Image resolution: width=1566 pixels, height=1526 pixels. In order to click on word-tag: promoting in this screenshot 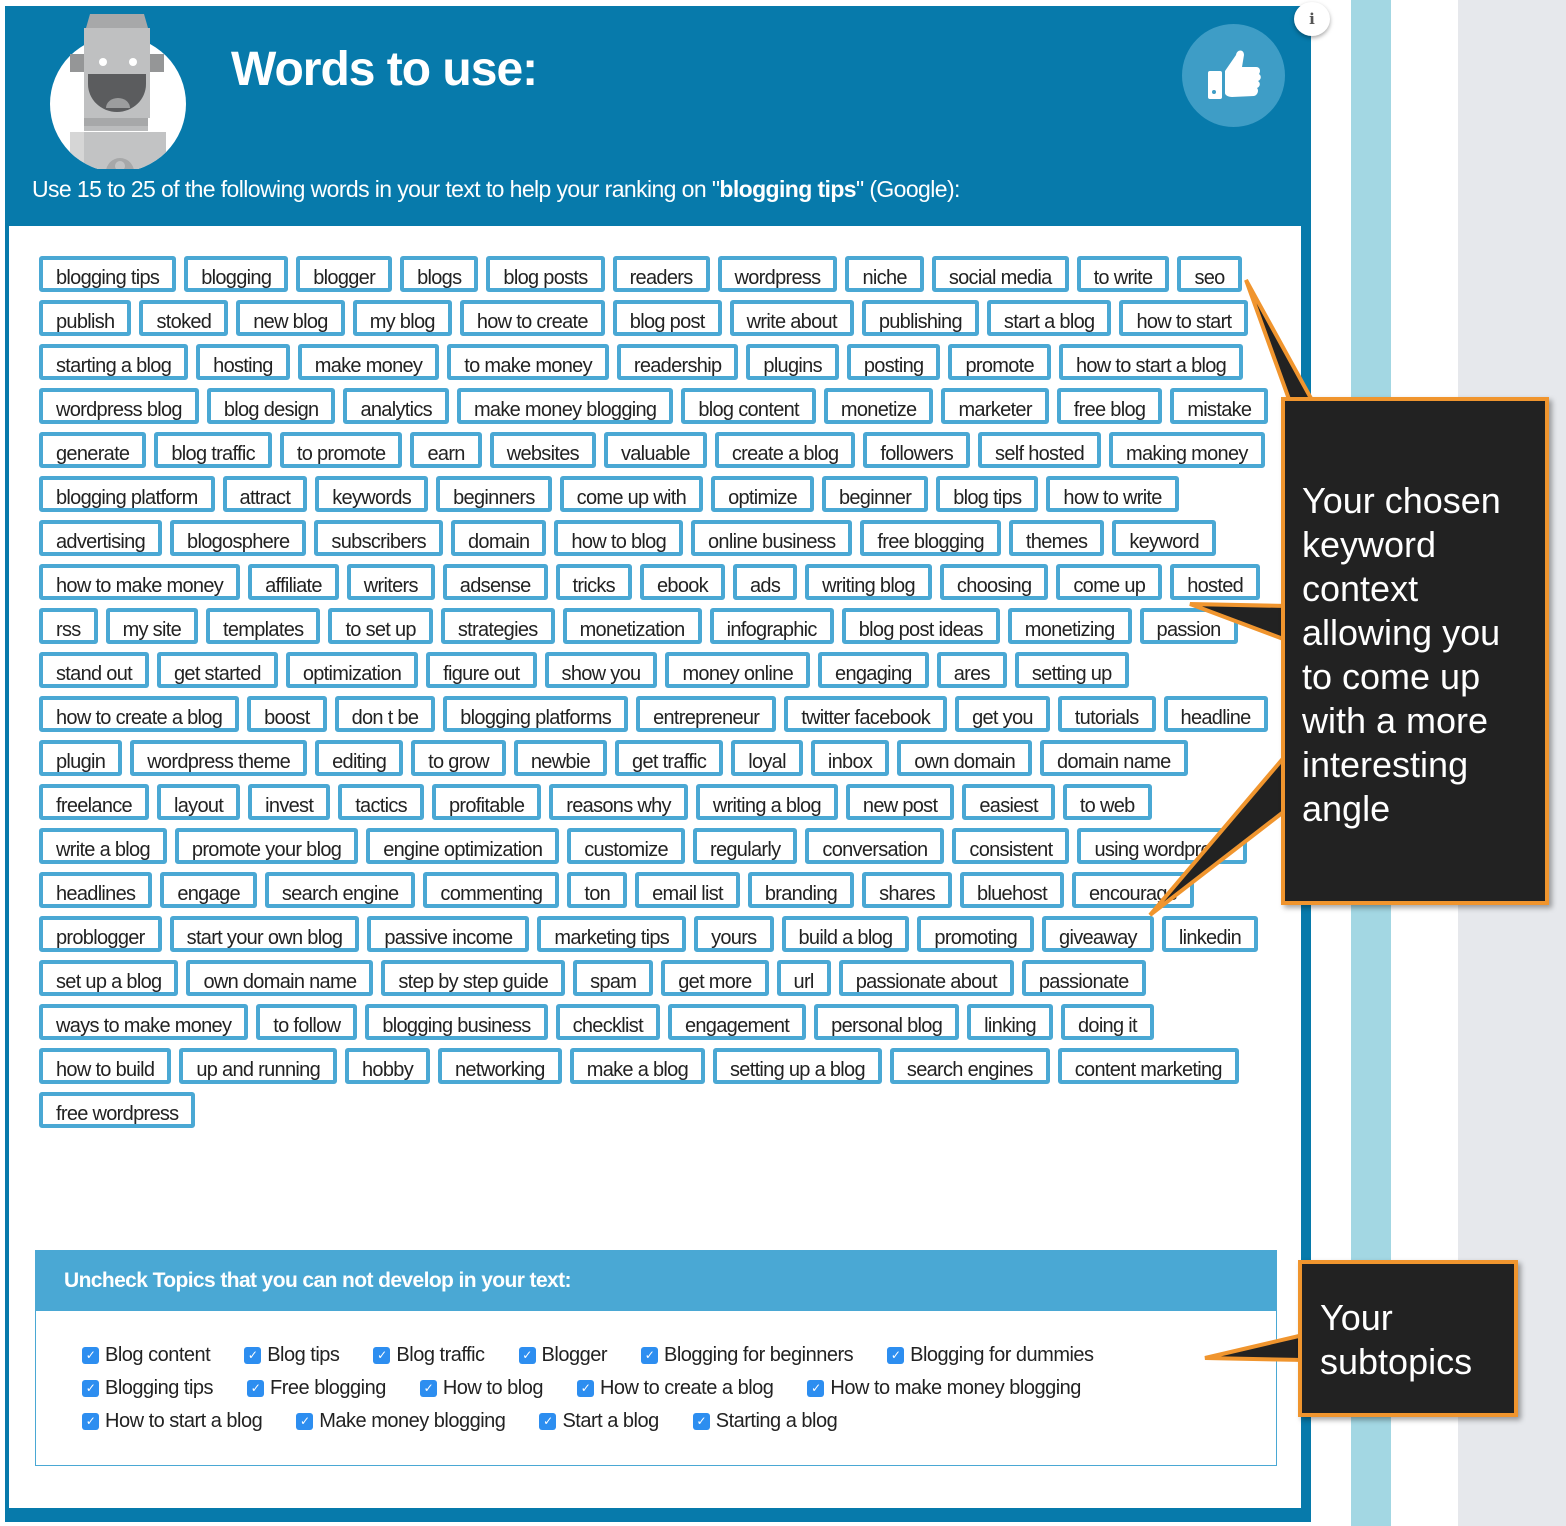, I will do `click(976, 934)`.